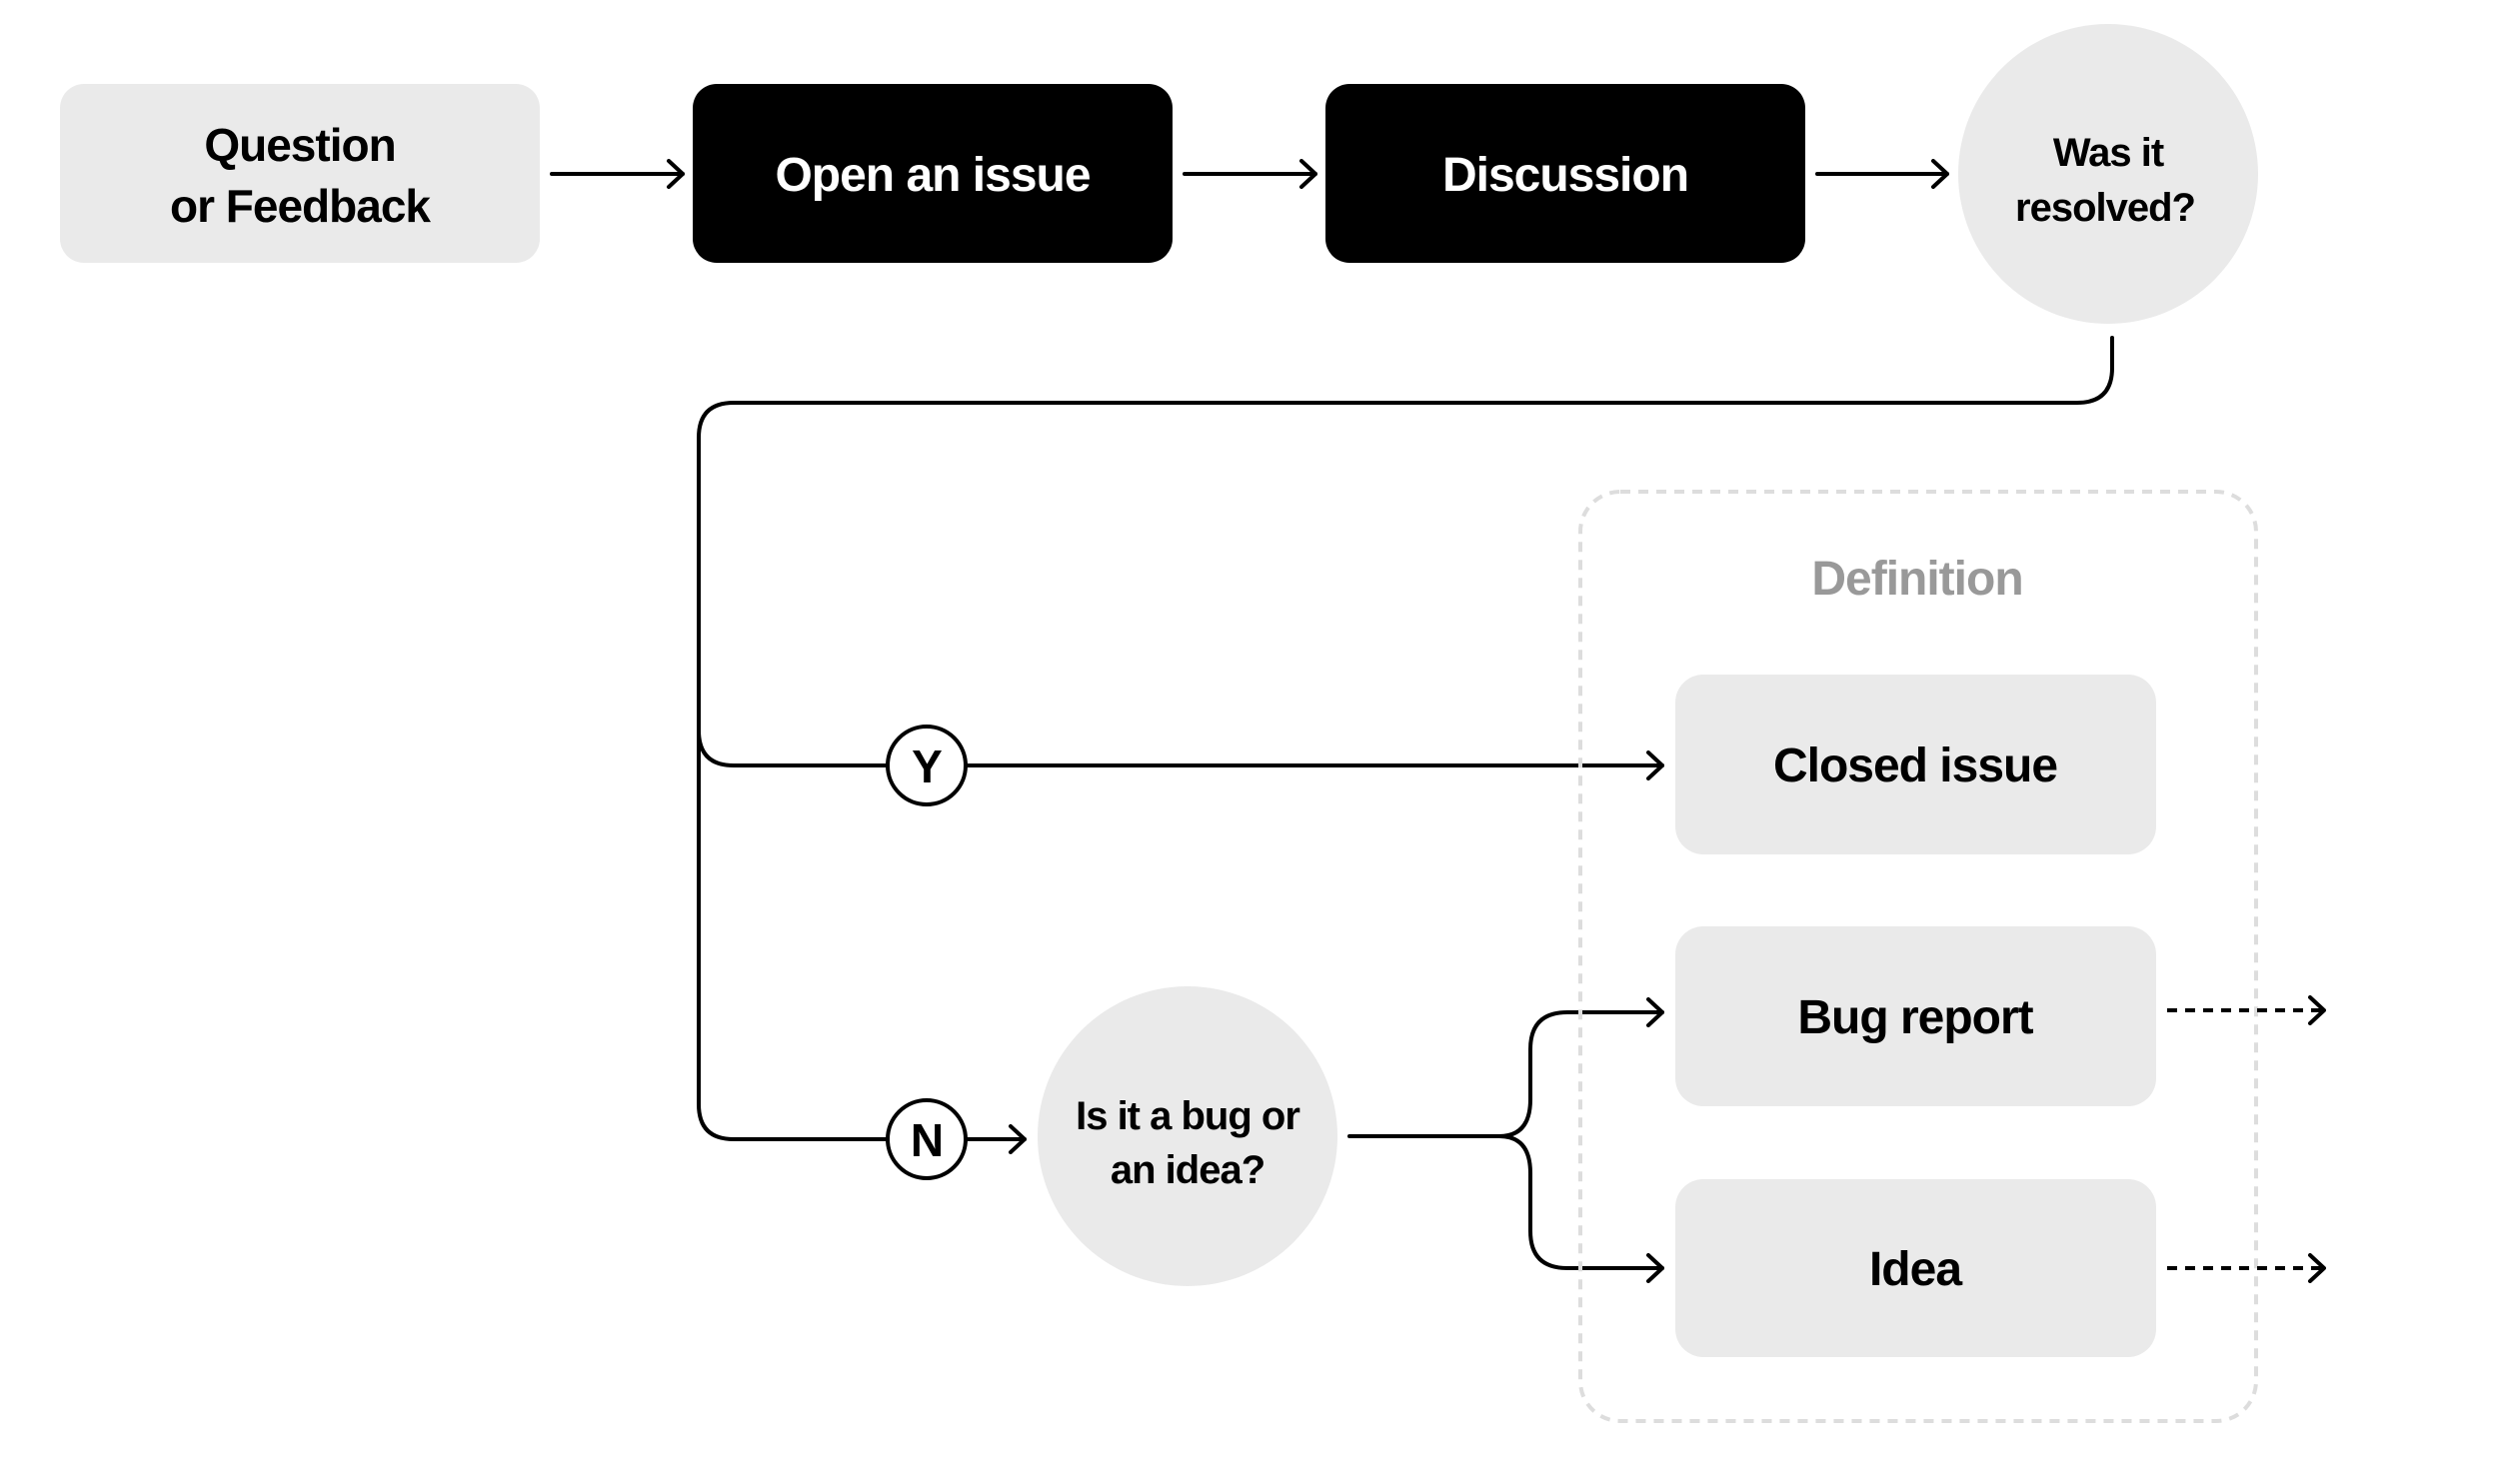 This screenshot has width=2495, height=1484. I want to click on idea-label: Idea, so click(1915, 1269).